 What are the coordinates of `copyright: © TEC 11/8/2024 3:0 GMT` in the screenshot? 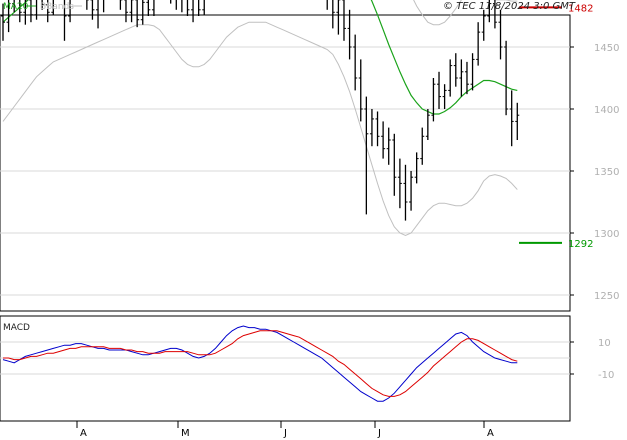 It's located at (509, 6).